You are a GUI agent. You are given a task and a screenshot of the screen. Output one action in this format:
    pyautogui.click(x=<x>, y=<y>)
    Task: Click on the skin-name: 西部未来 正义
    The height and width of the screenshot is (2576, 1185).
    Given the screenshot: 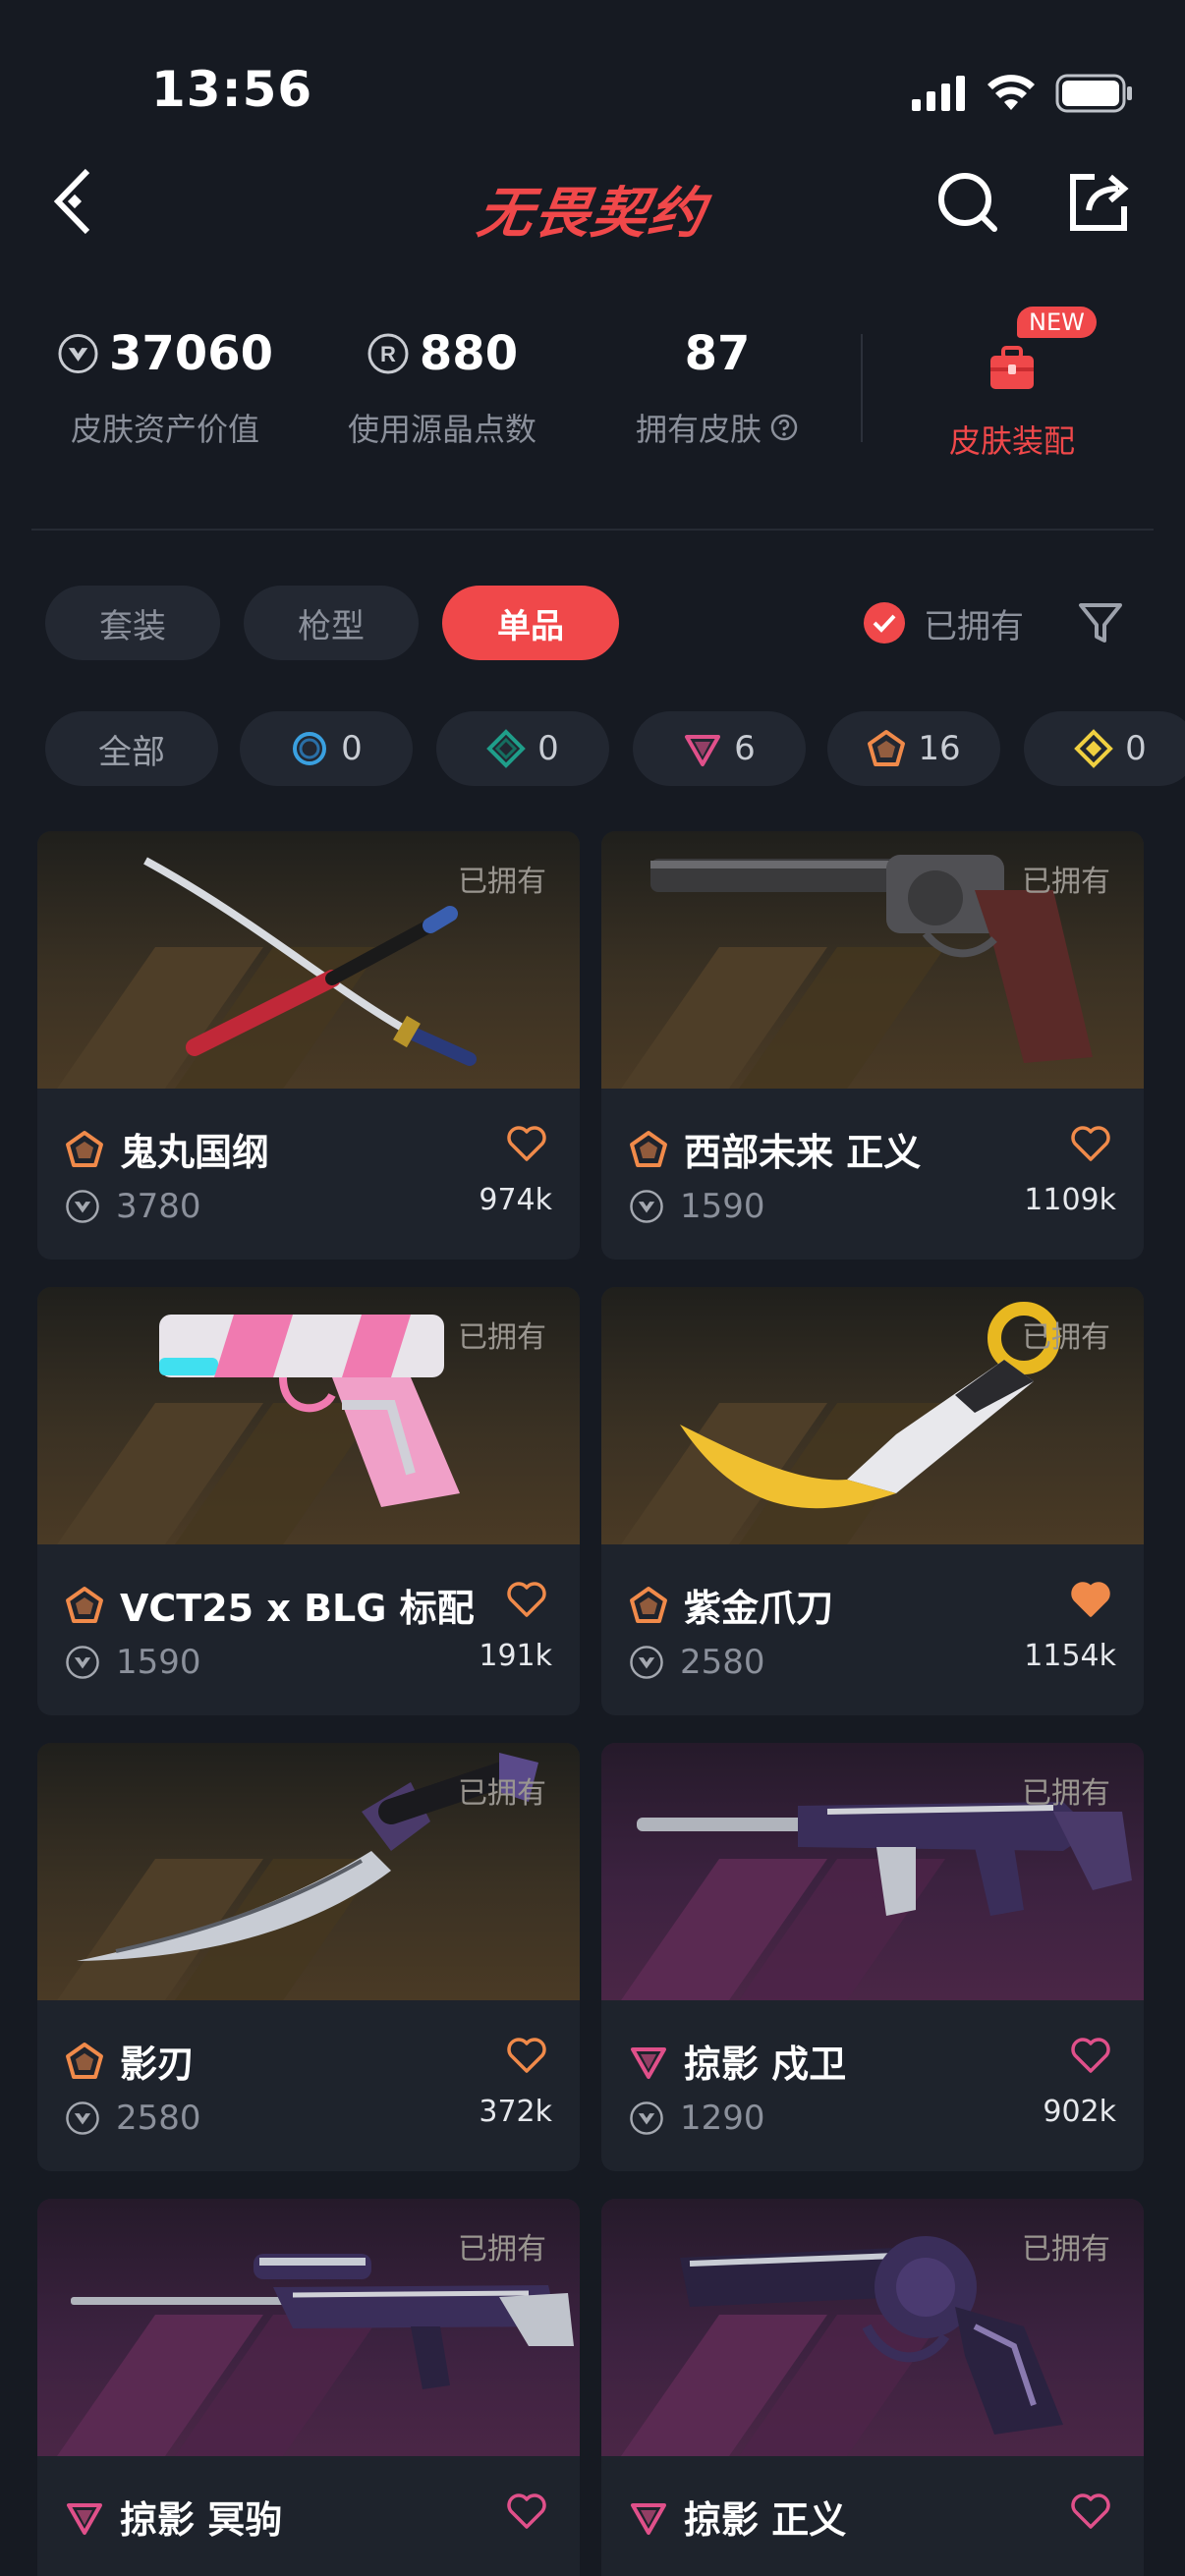 What is the action you would take?
    pyautogui.click(x=803, y=1152)
    